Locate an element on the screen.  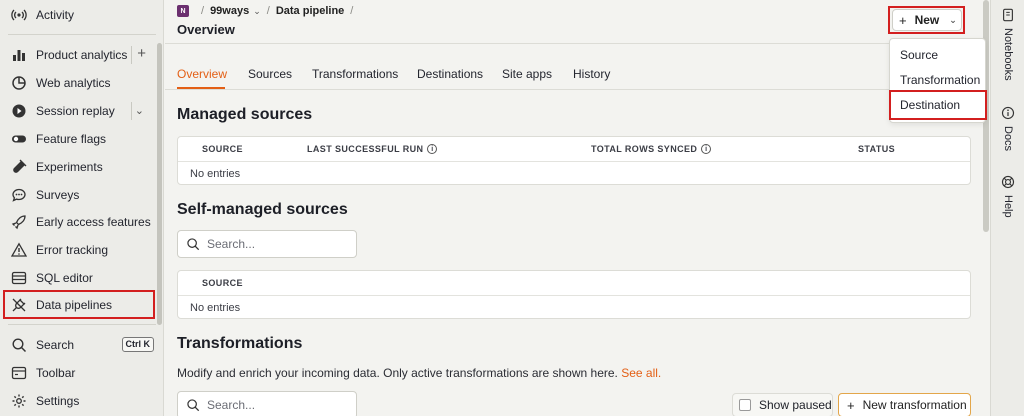
rocket-icon is located at coordinates (19, 222).